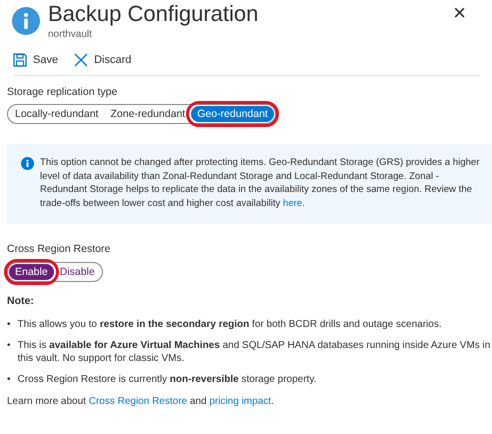 The image size is (492, 434). Describe the element at coordinates (138, 401) in the screenshot. I see `cross-region-restore-link: Cross Region Restore` at that location.